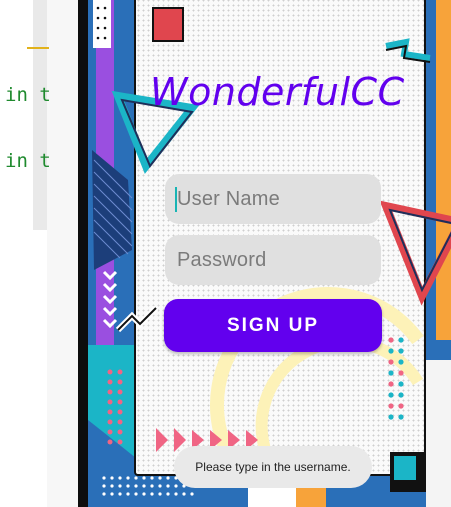 Image resolution: width=451 pixels, height=507 pixels. Describe the element at coordinates (40, 115) in the screenshot. I see `editor-gutter` at that location.